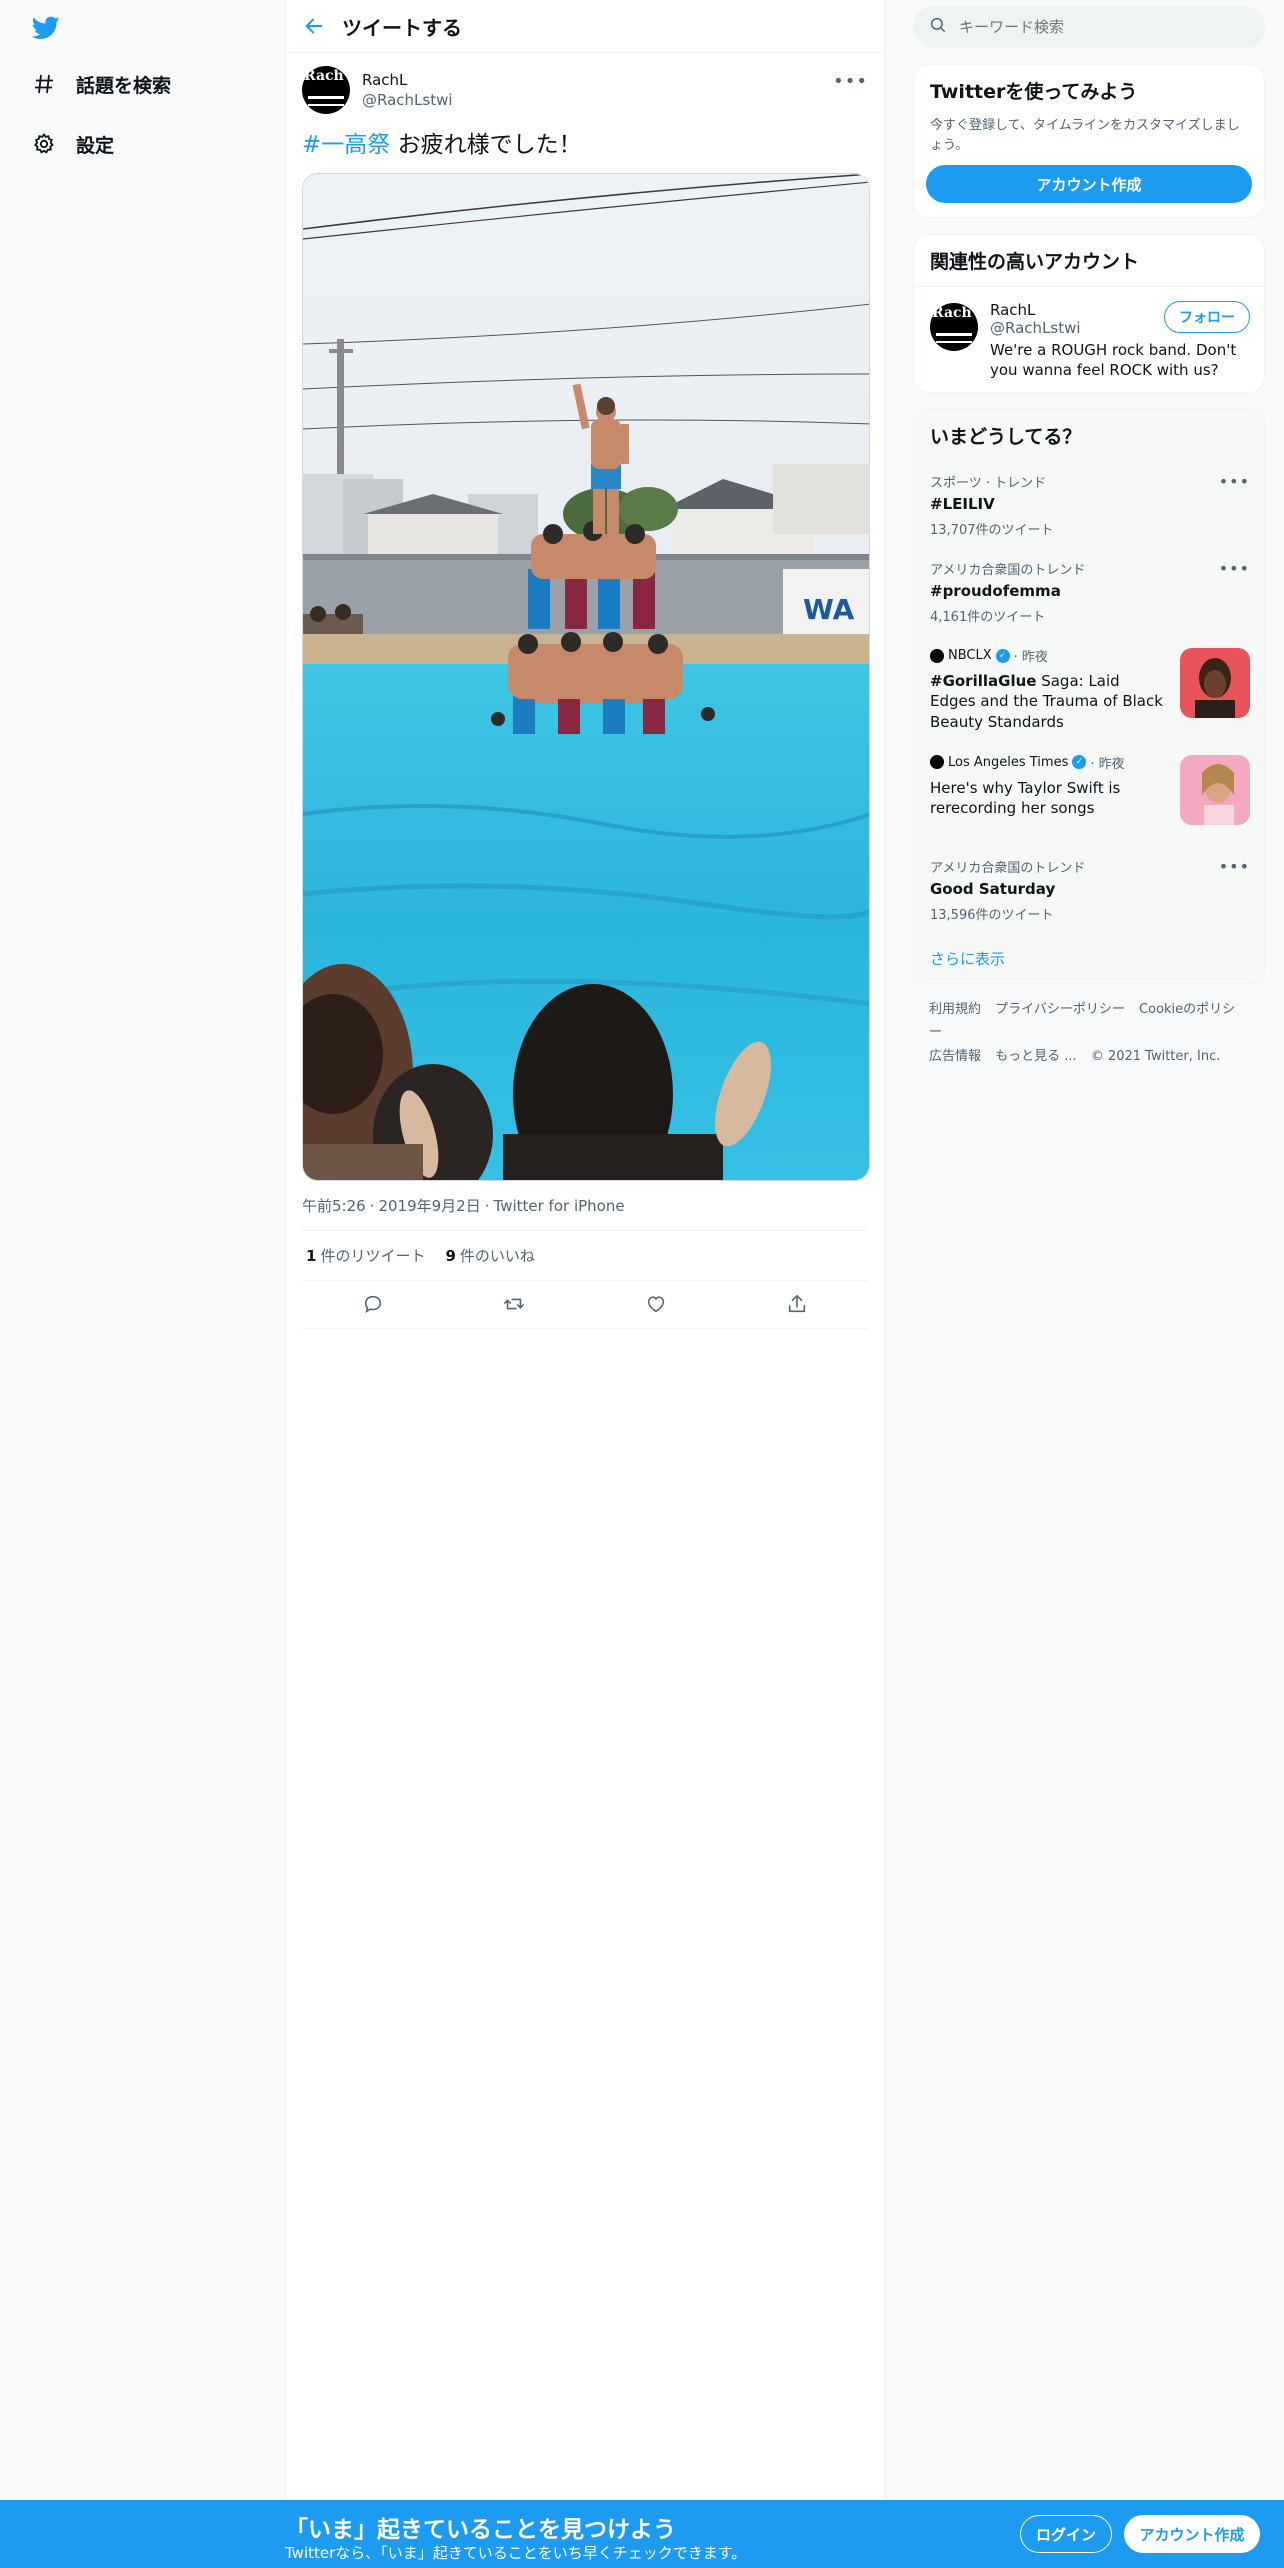  Describe the element at coordinates (995, 591) in the screenshot. I see `trend-name: #proudofemma` at that location.